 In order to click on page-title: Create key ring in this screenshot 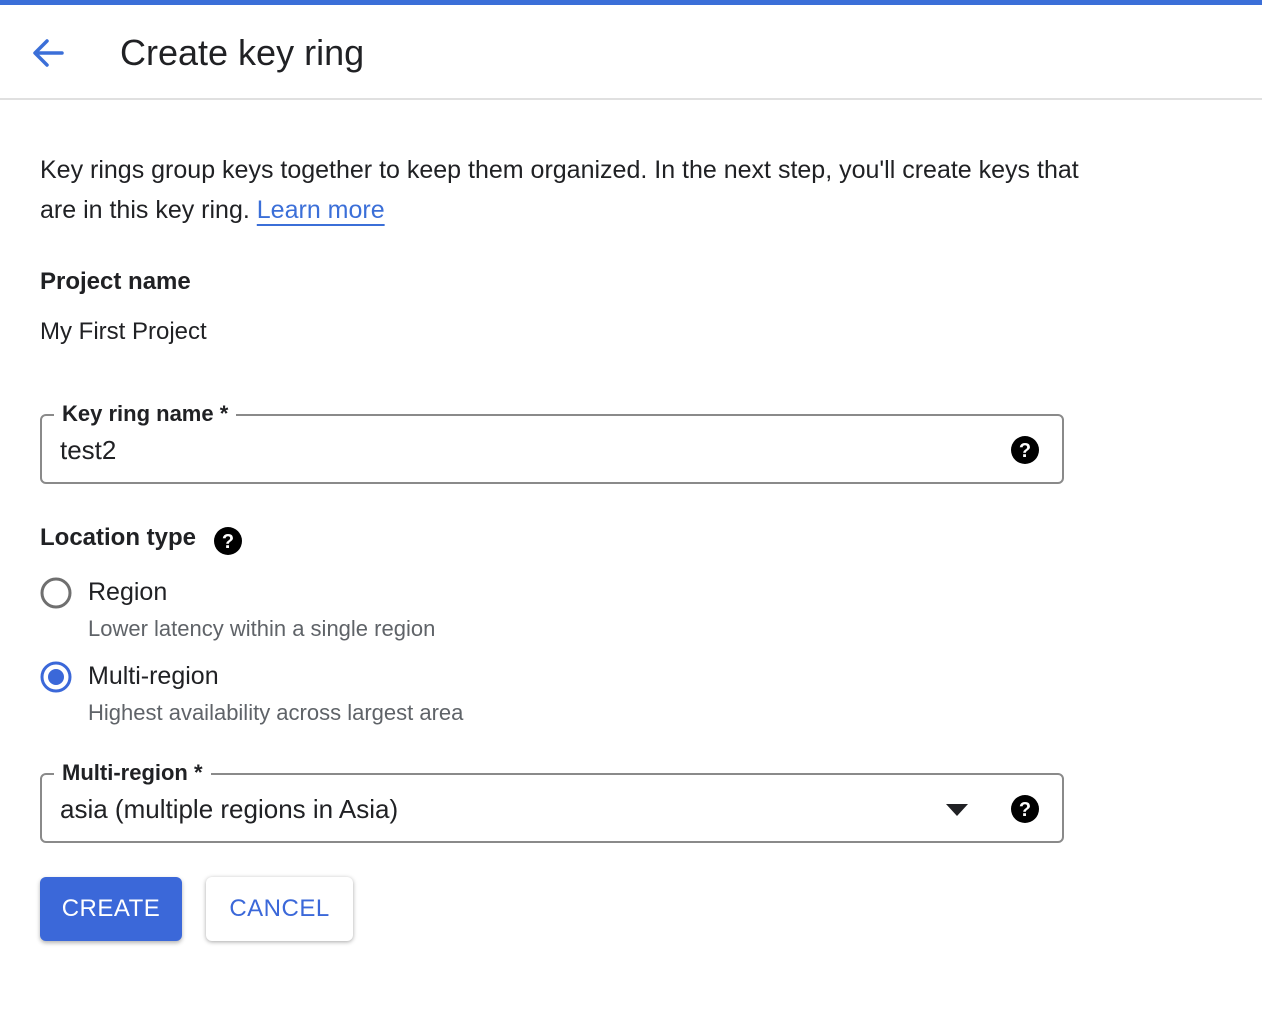, I will do `click(242, 52)`.